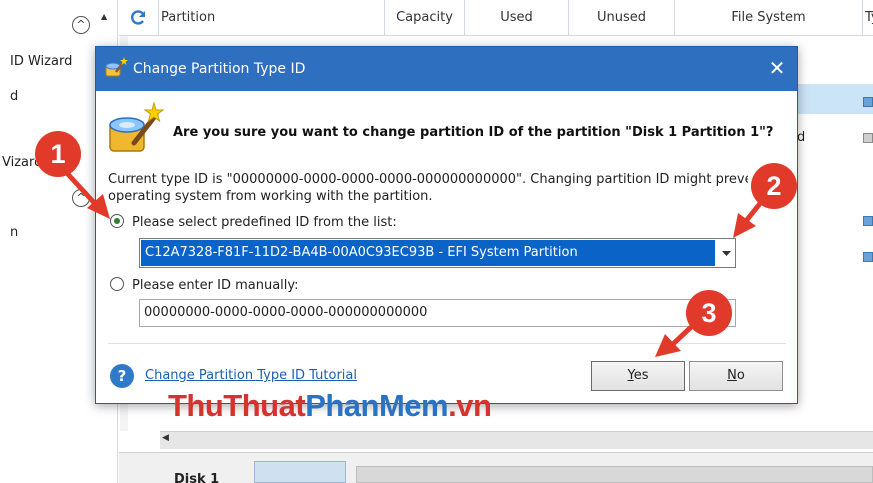 This screenshot has width=873, height=483. What do you see at coordinates (58, 154) in the screenshot?
I see `step-badge-1: 1` at bounding box center [58, 154].